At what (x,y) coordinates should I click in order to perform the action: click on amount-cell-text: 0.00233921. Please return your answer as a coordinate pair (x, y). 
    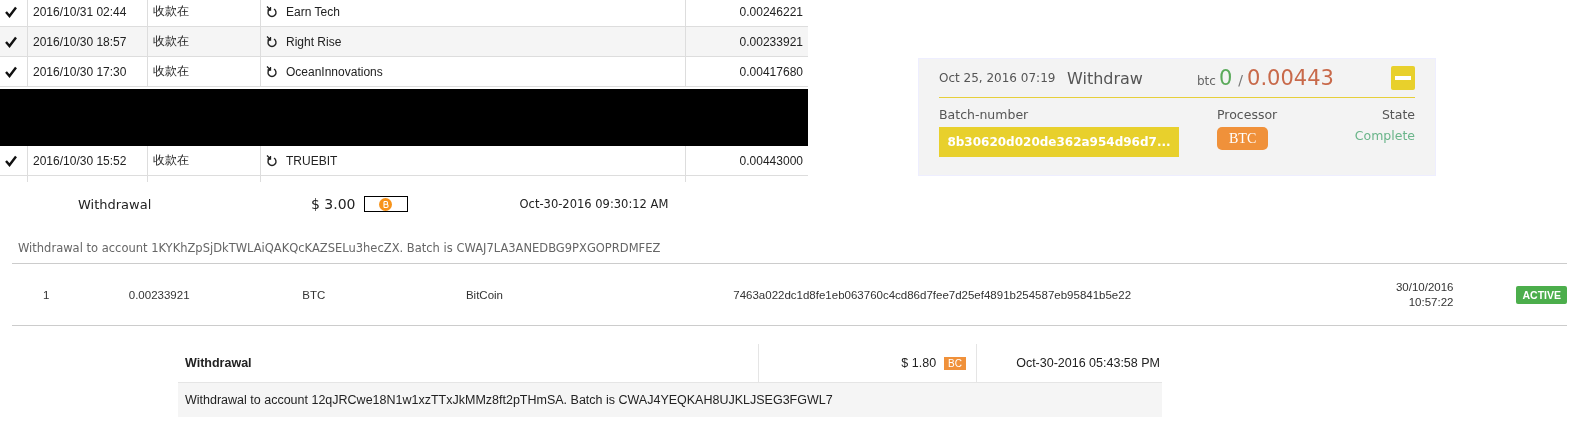
    Looking at the image, I should click on (159, 294).